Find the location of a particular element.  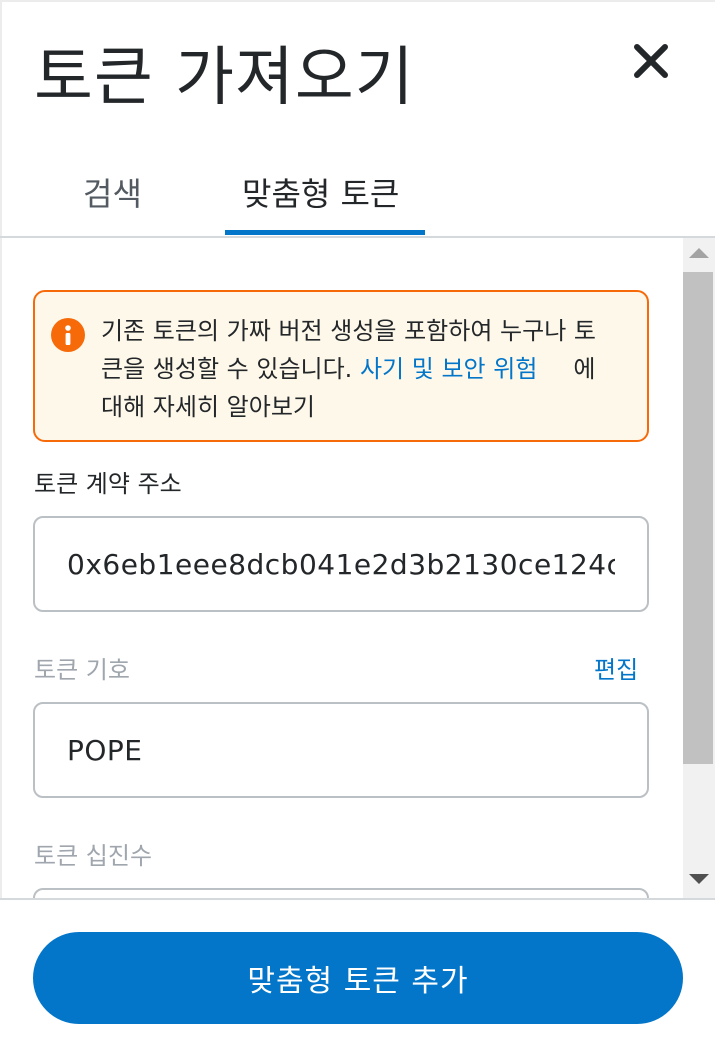

tab-bar: 검색 맞춤형 토큰 is located at coordinates (357, 194).